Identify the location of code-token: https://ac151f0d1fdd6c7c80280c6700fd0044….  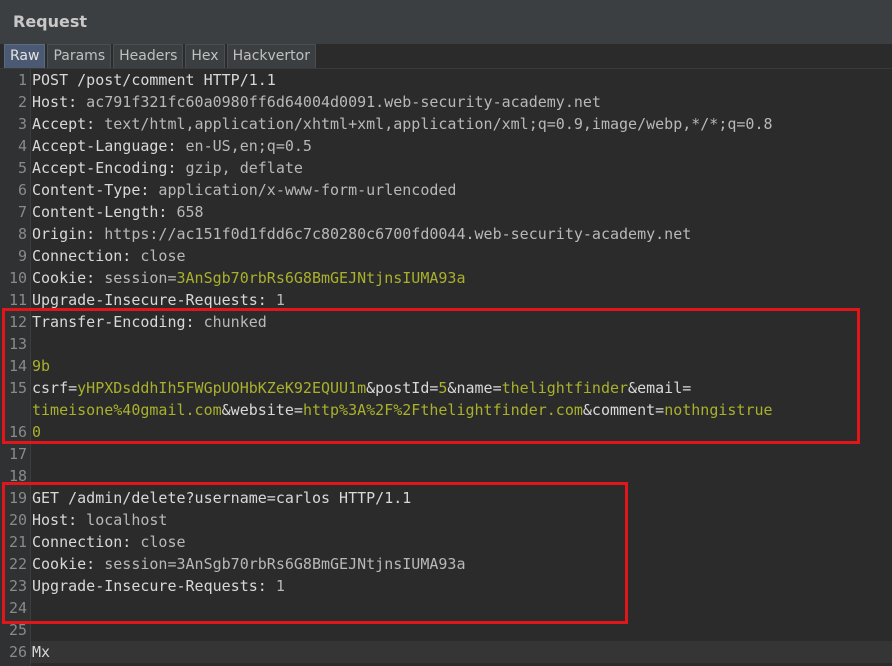
(393, 234).